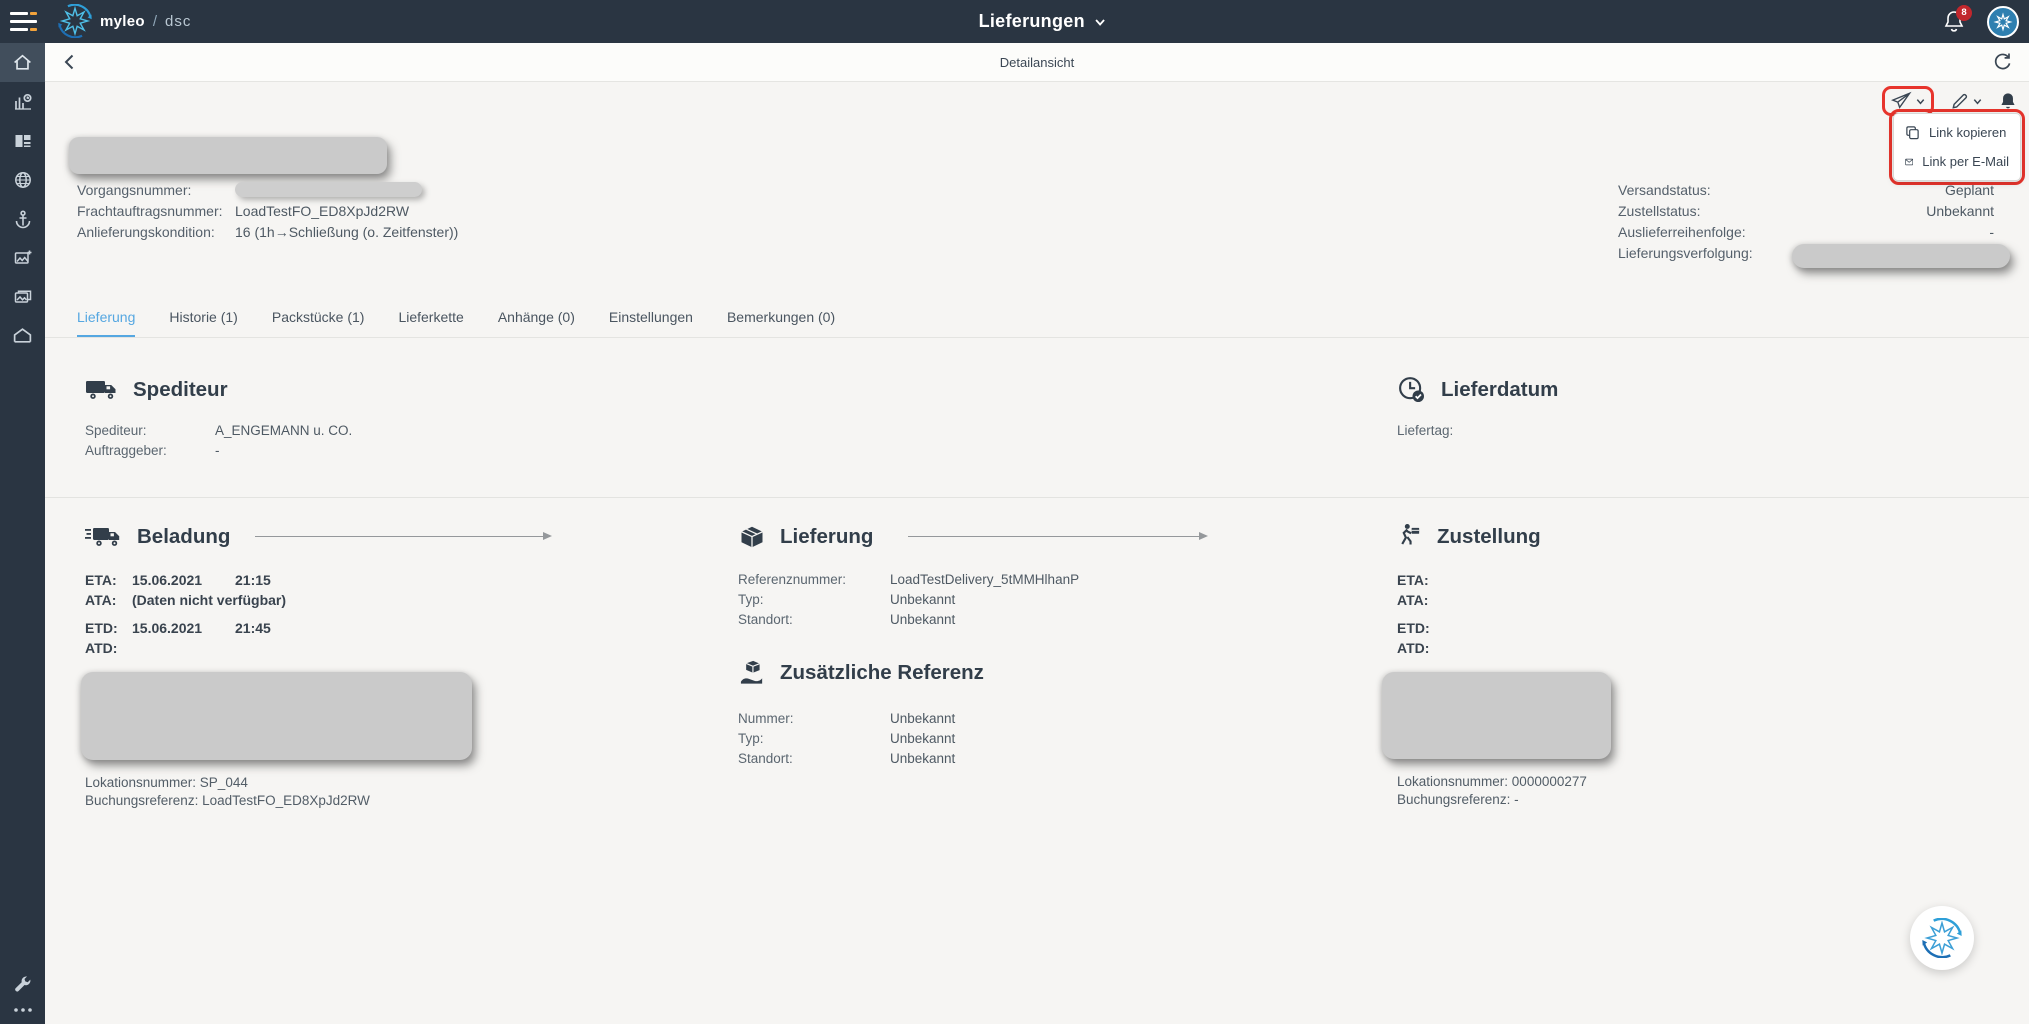 The image size is (2029, 1024). I want to click on sidebar-item-warehouse, so click(22, 335).